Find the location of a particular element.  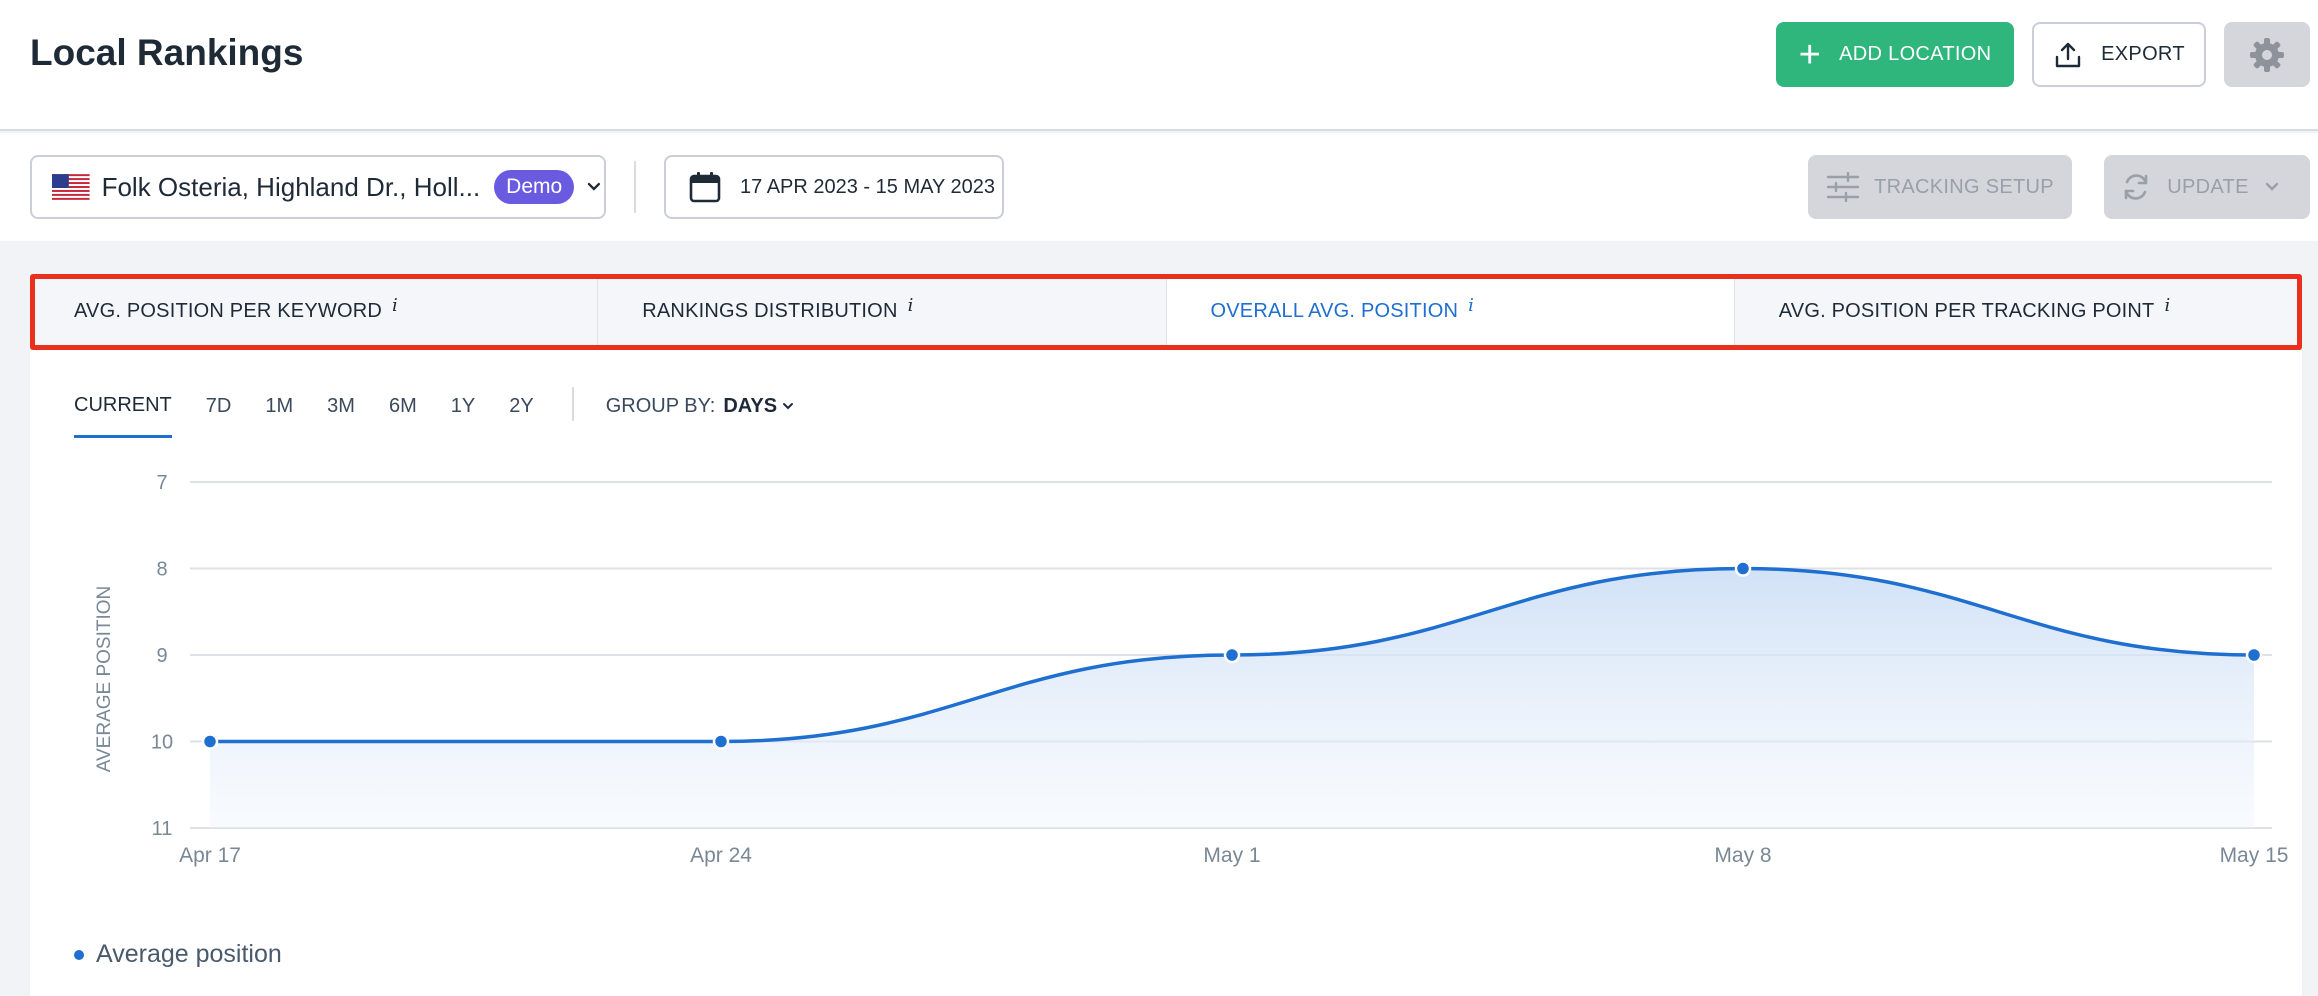

add-location-button: + ADD LOCATION is located at coordinates (1895, 54).